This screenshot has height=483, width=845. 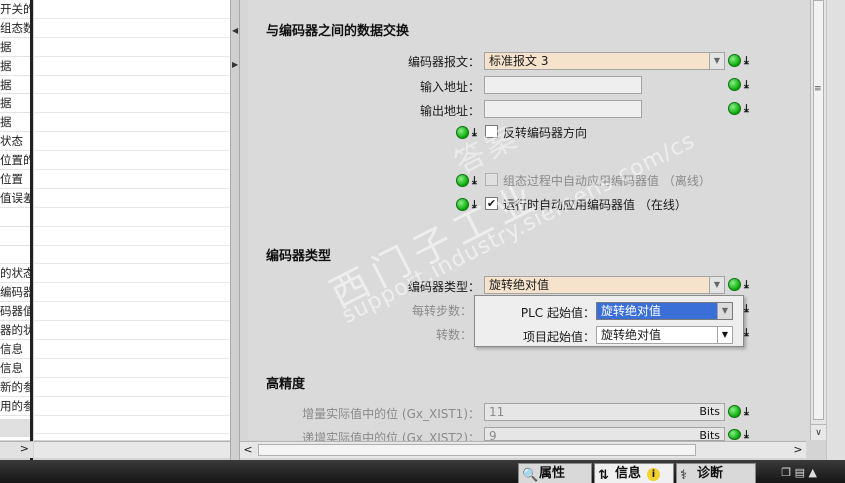 What do you see at coordinates (634, 473) in the screenshot?
I see `tab-info: ⇅ 信息 i` at bounding box center [634, 473].